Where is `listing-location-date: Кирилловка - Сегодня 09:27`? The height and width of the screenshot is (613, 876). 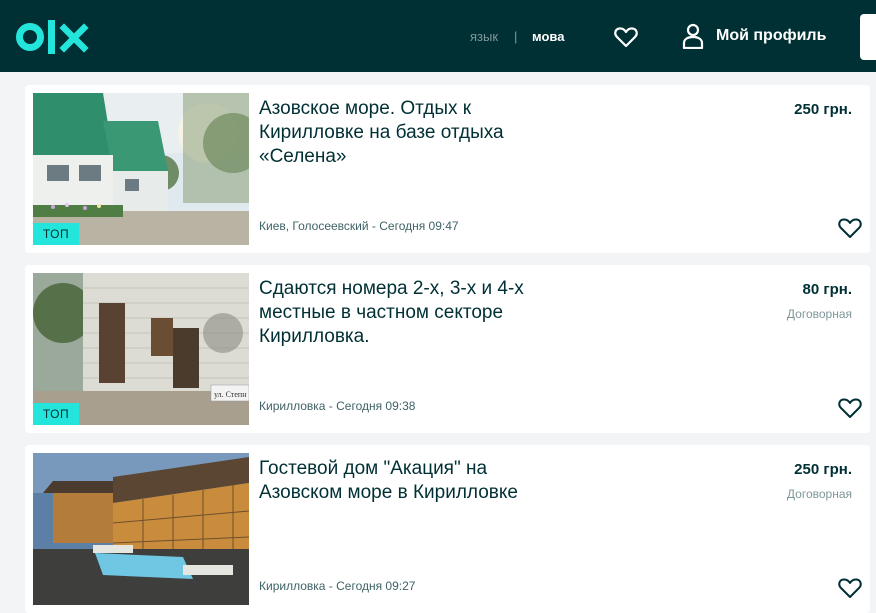
listing-location-date: Кирилловка - Сегодня 09:27 is located at coordinates (337, 586).